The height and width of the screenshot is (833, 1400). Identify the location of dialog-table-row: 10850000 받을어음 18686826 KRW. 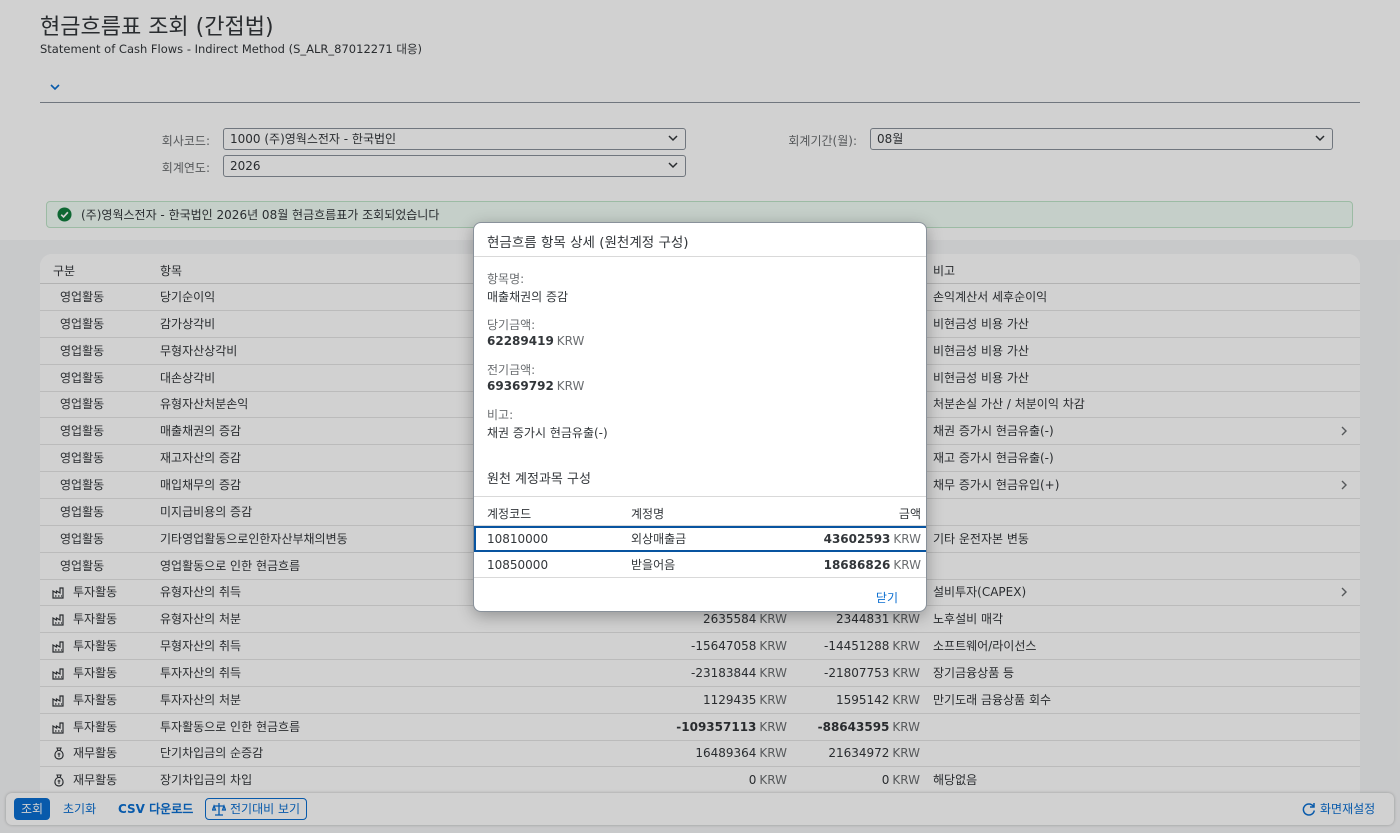
(700, 565).